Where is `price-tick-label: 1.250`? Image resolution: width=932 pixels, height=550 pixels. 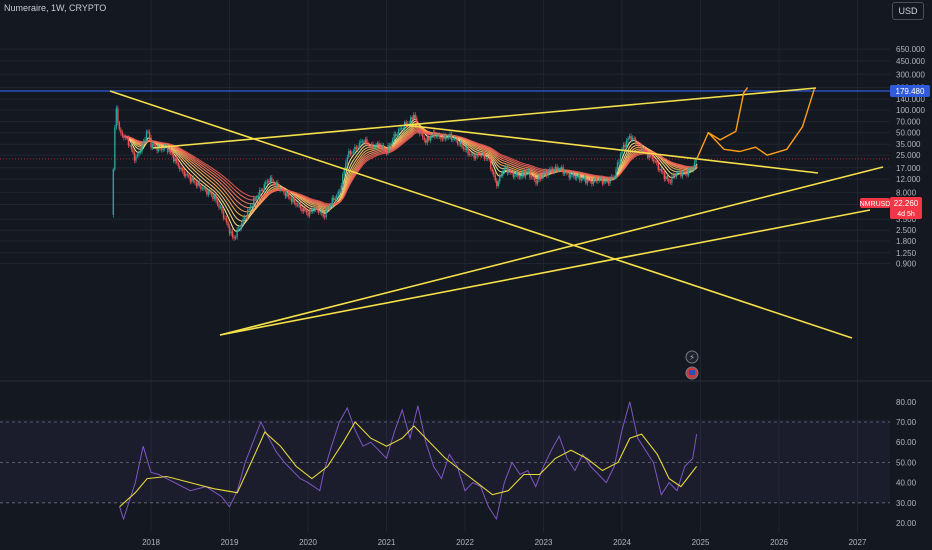 price-tick-label: 1.250 is located at coordinates (906, 253).